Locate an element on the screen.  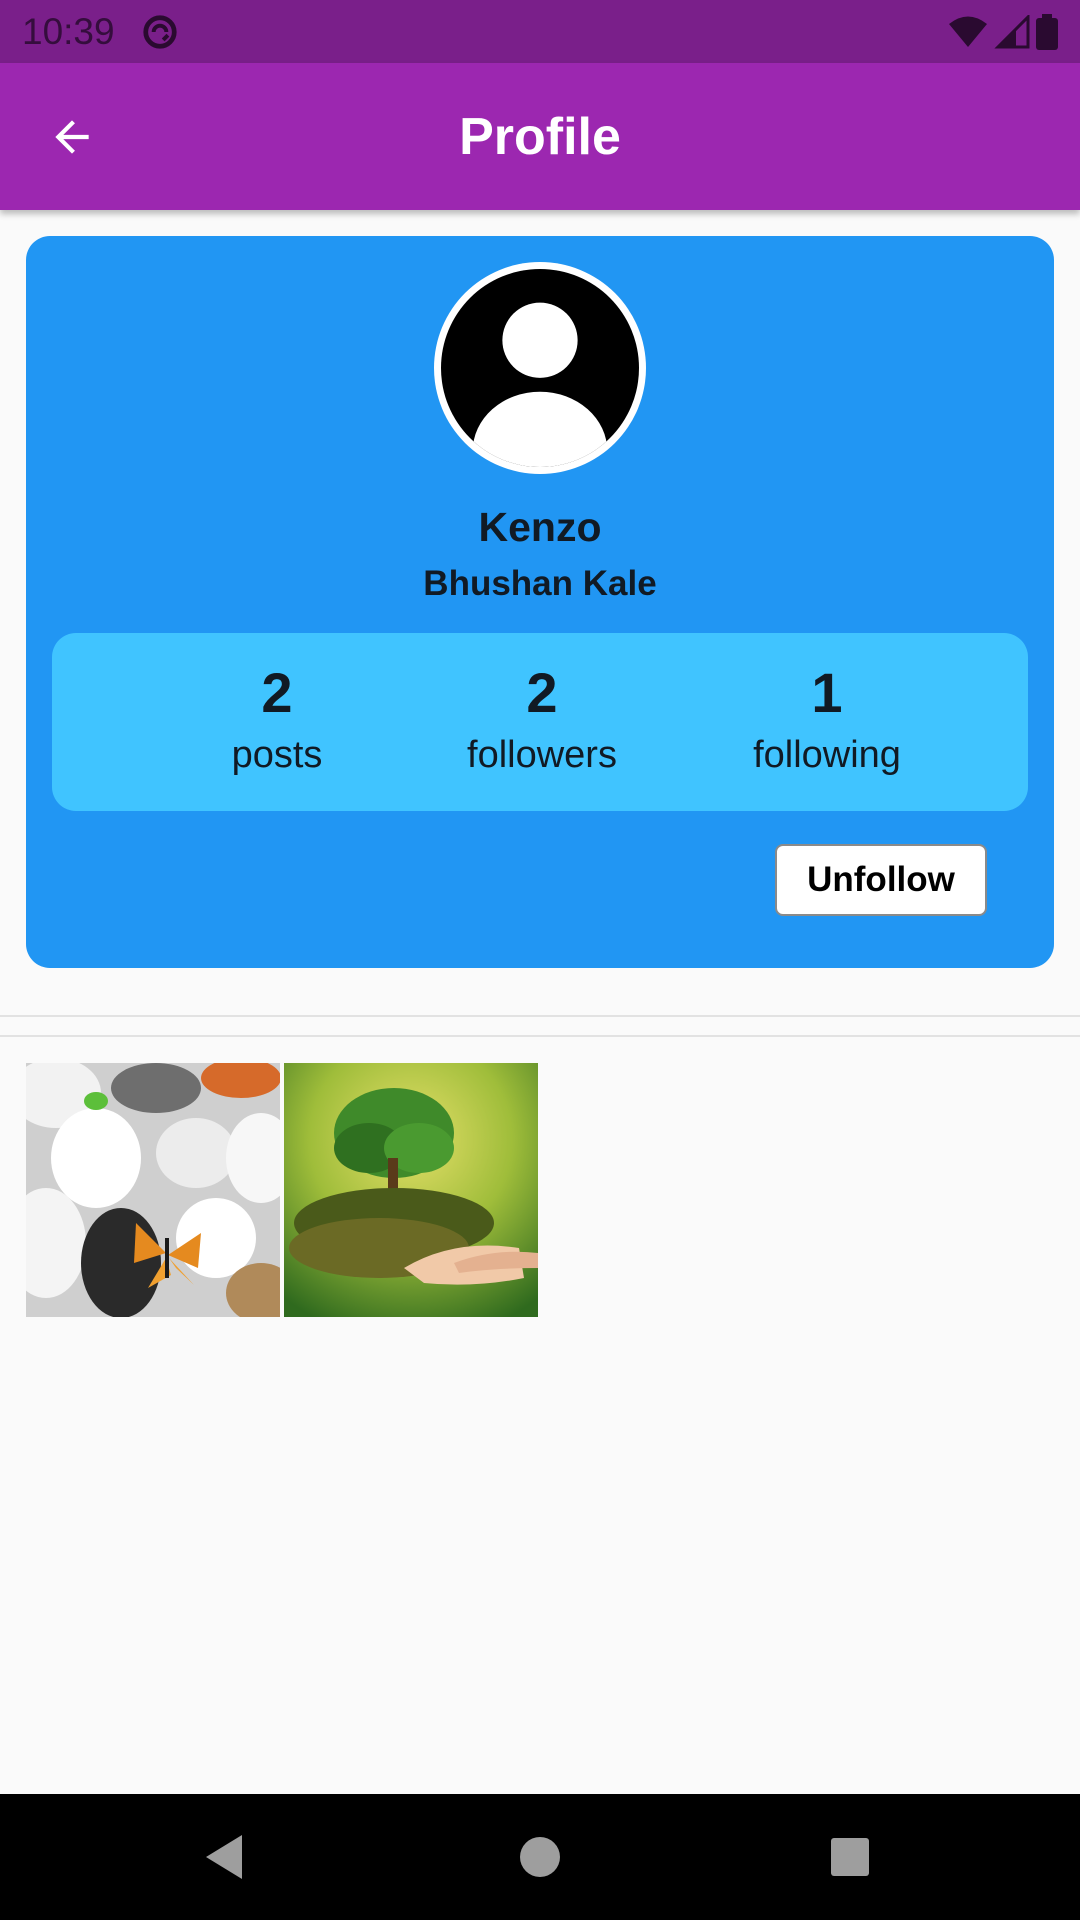
stats-panel: 2 posts 2 followers 1 following is located at coordinates (540, 722).